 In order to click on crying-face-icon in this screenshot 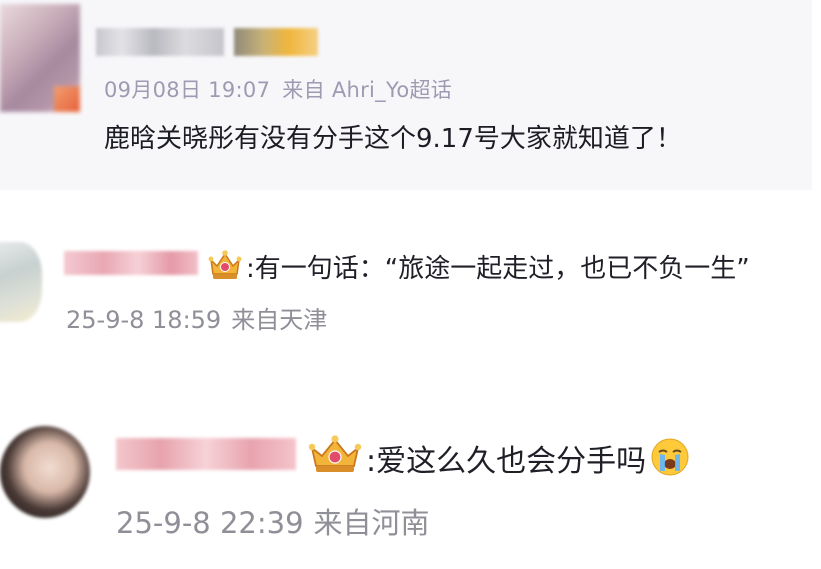, I will do `click(670, 457)`.